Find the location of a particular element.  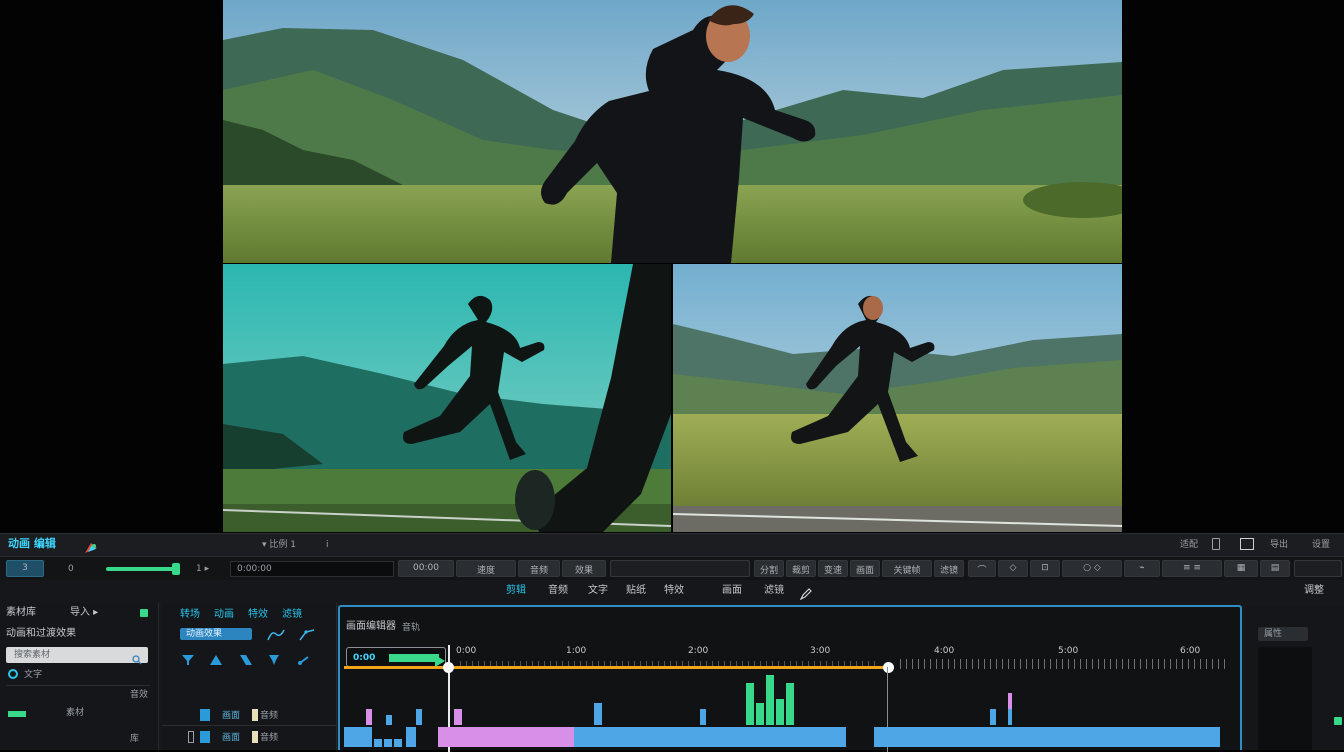

timeline-clip-blue is located at coordinates (710, 737).